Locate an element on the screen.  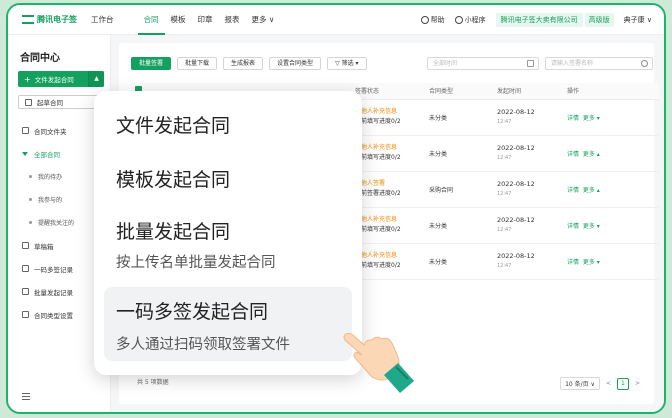
batch-download-button: 批量下载 is located at coordinates (197, 63).